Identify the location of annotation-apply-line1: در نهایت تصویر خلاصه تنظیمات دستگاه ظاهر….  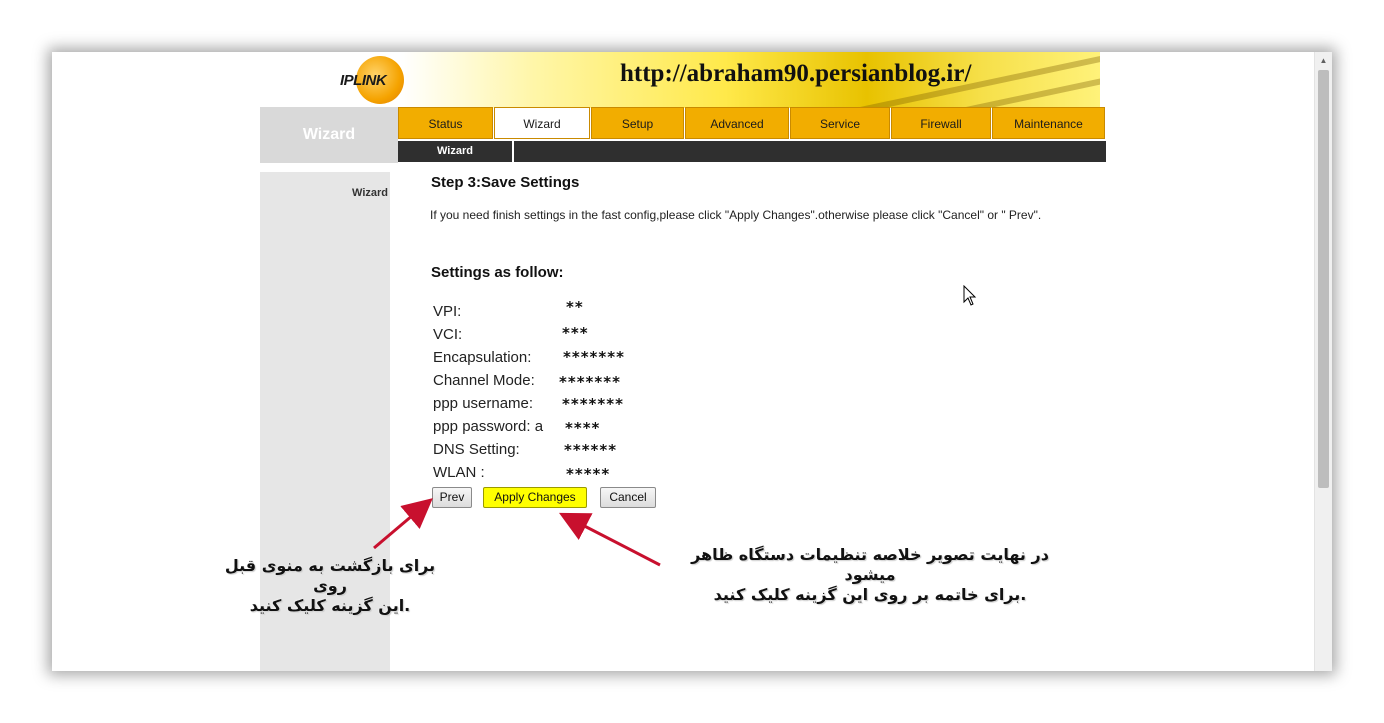
(870, 564).